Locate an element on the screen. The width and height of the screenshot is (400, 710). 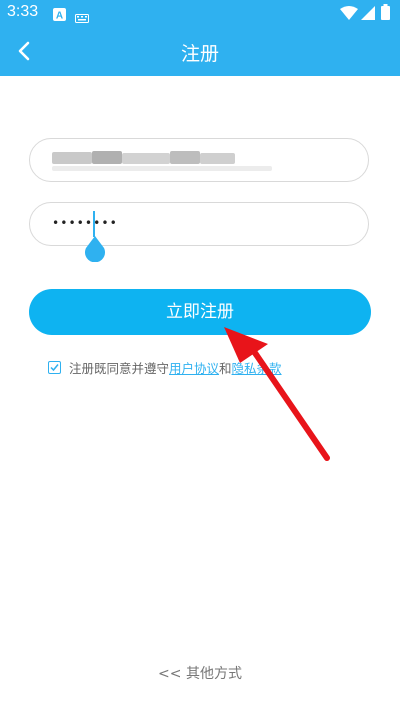
privacy-terms-link: 隐私条款 is located at coordinates (257, 367).